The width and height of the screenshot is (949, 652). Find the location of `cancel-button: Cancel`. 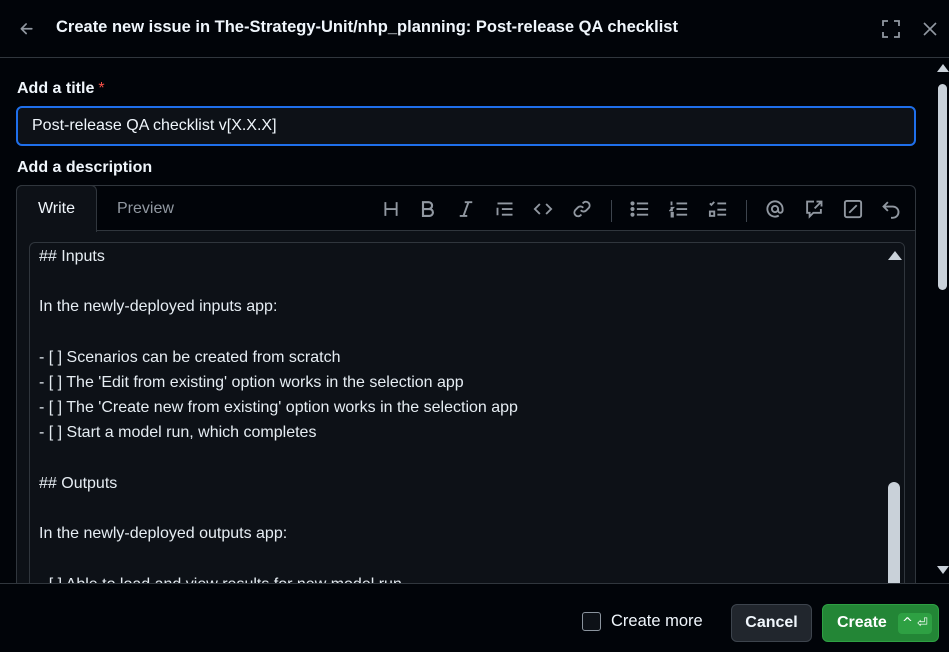

cancel-button: Cancel is located at coordinates (771, 623).